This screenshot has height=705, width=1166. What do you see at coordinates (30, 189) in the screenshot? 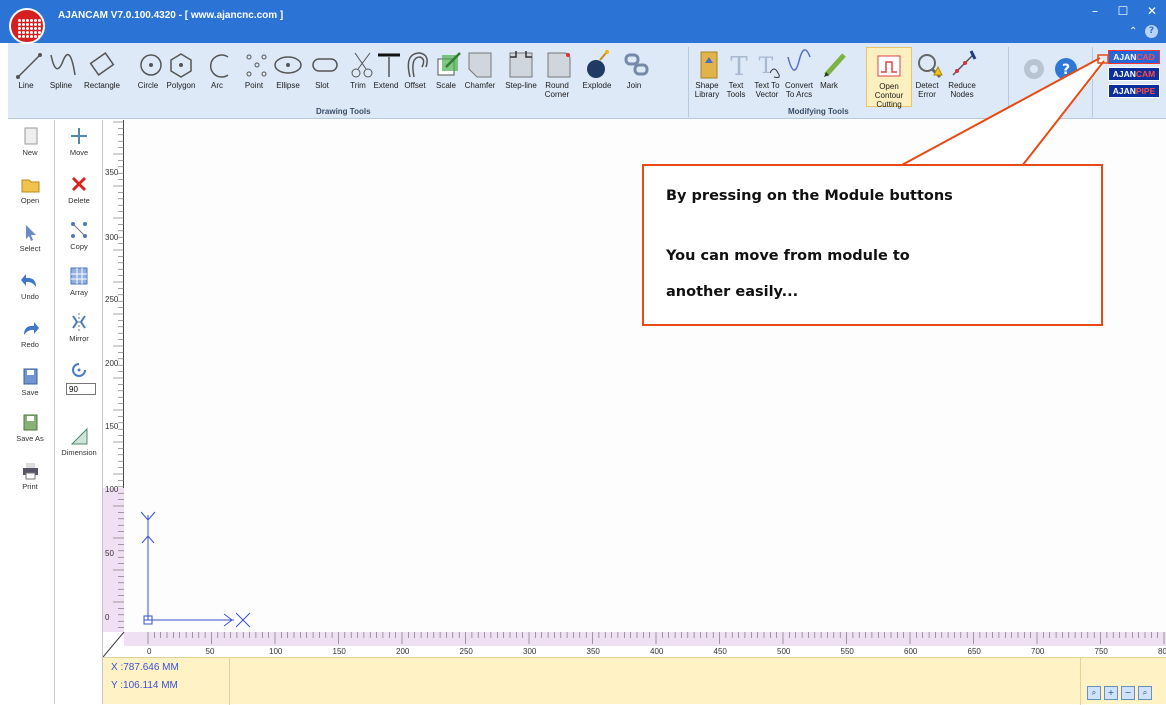
I see `left-tool-open: Open` at bounding box center [30, 189].